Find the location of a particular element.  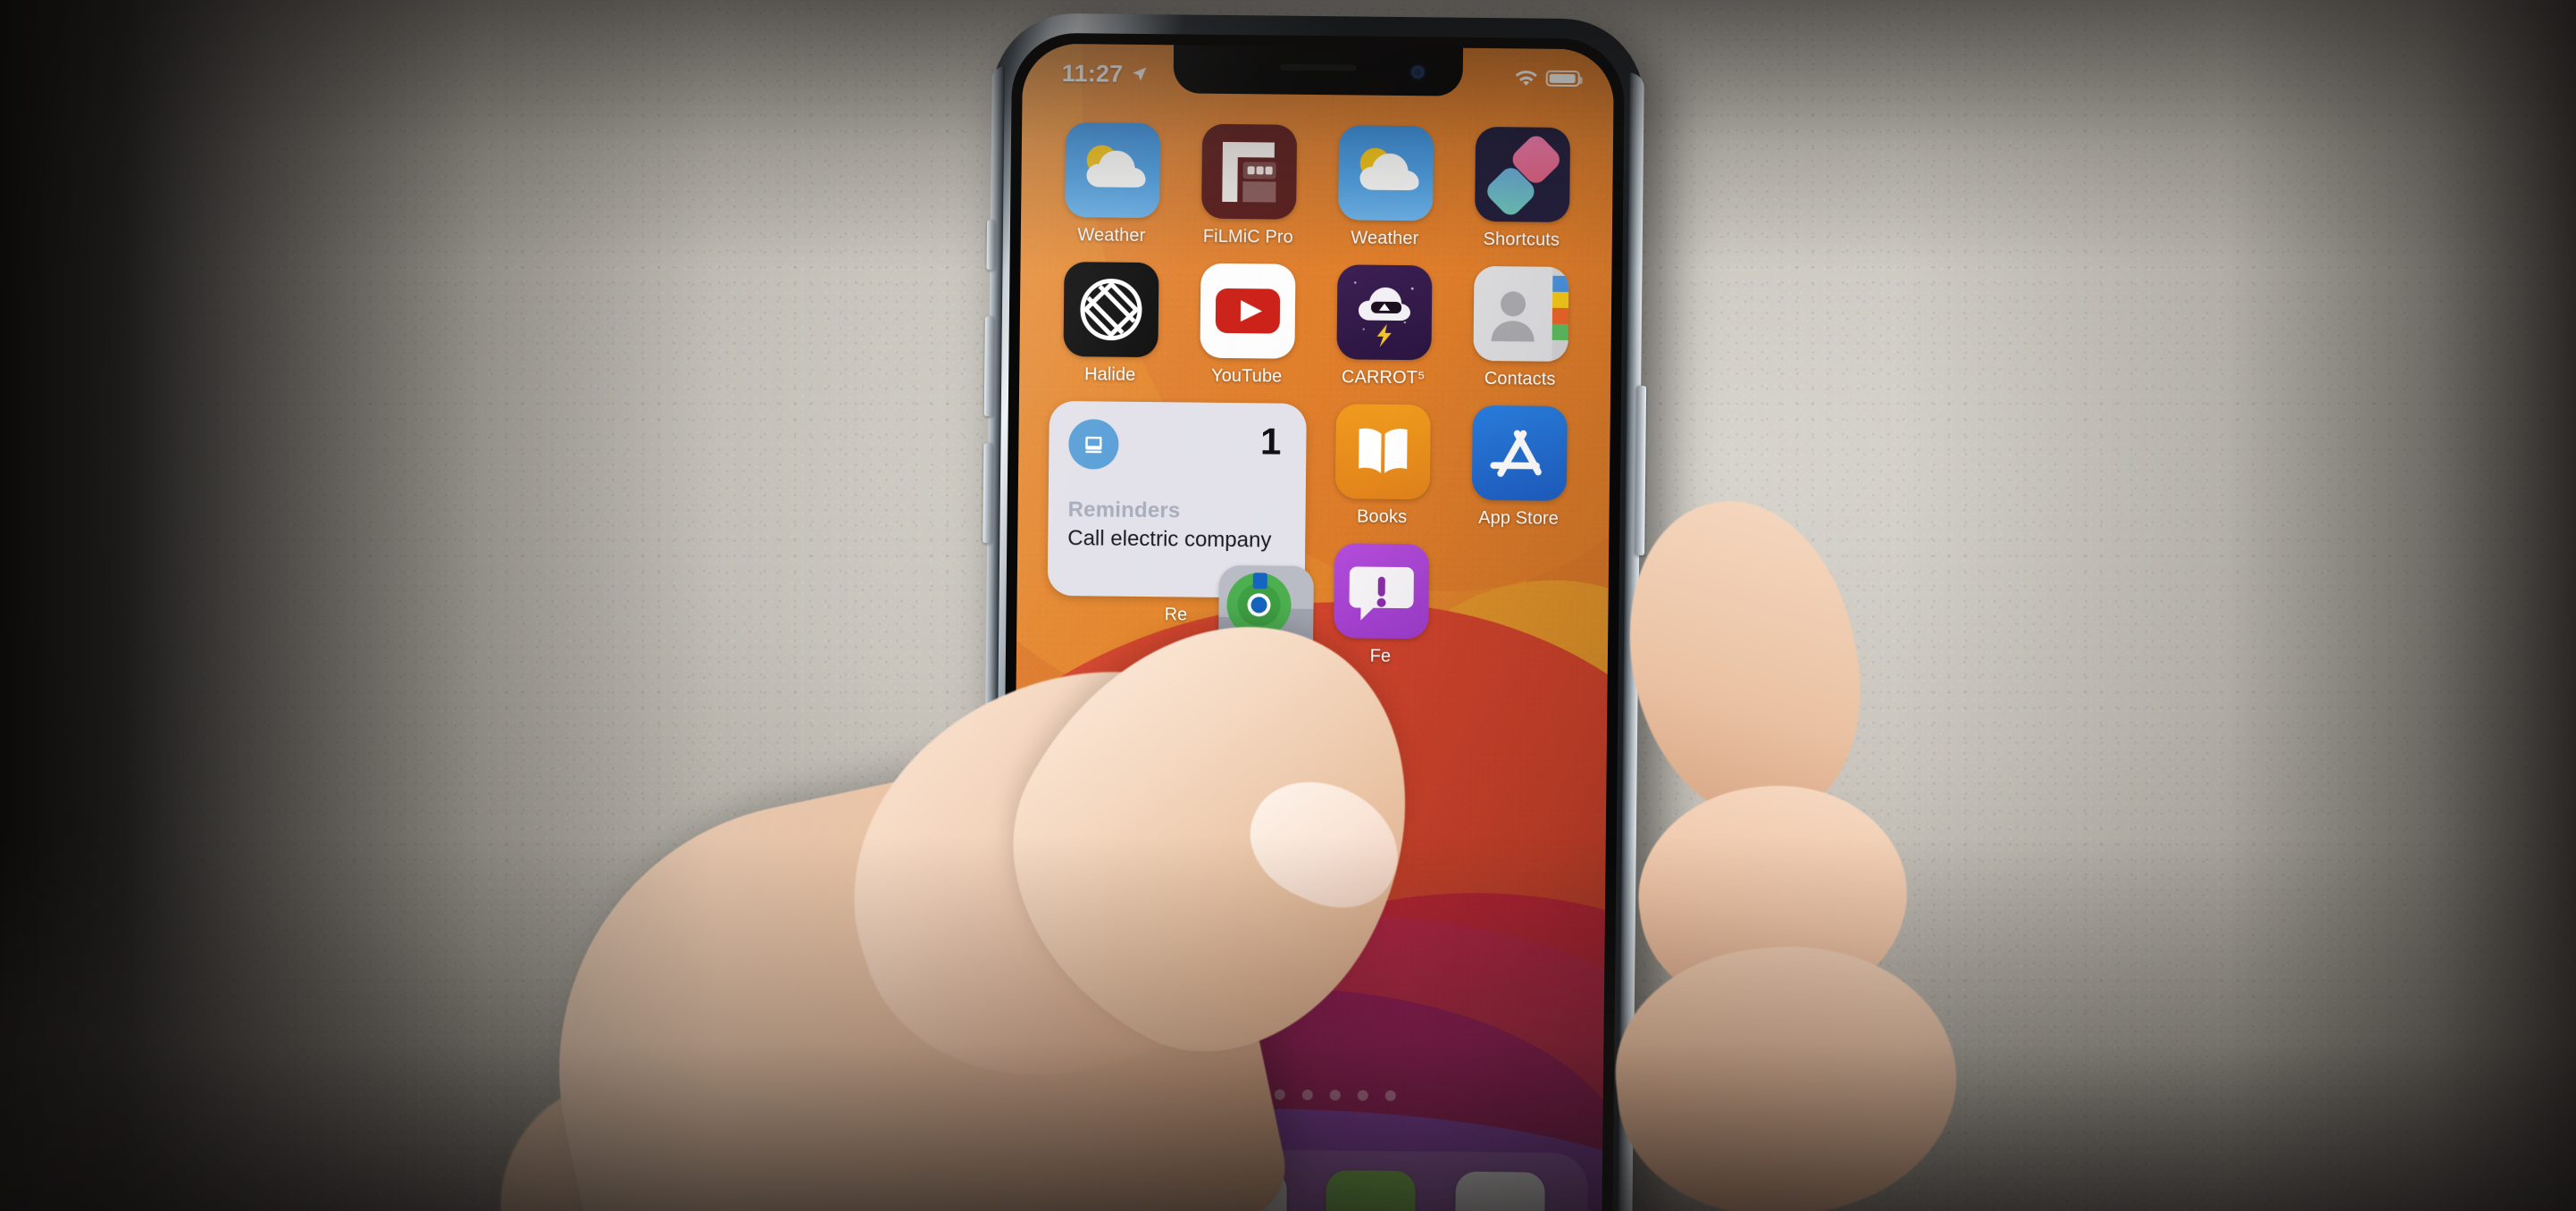

app-label: Halide is located at coordinates (1110, 374).